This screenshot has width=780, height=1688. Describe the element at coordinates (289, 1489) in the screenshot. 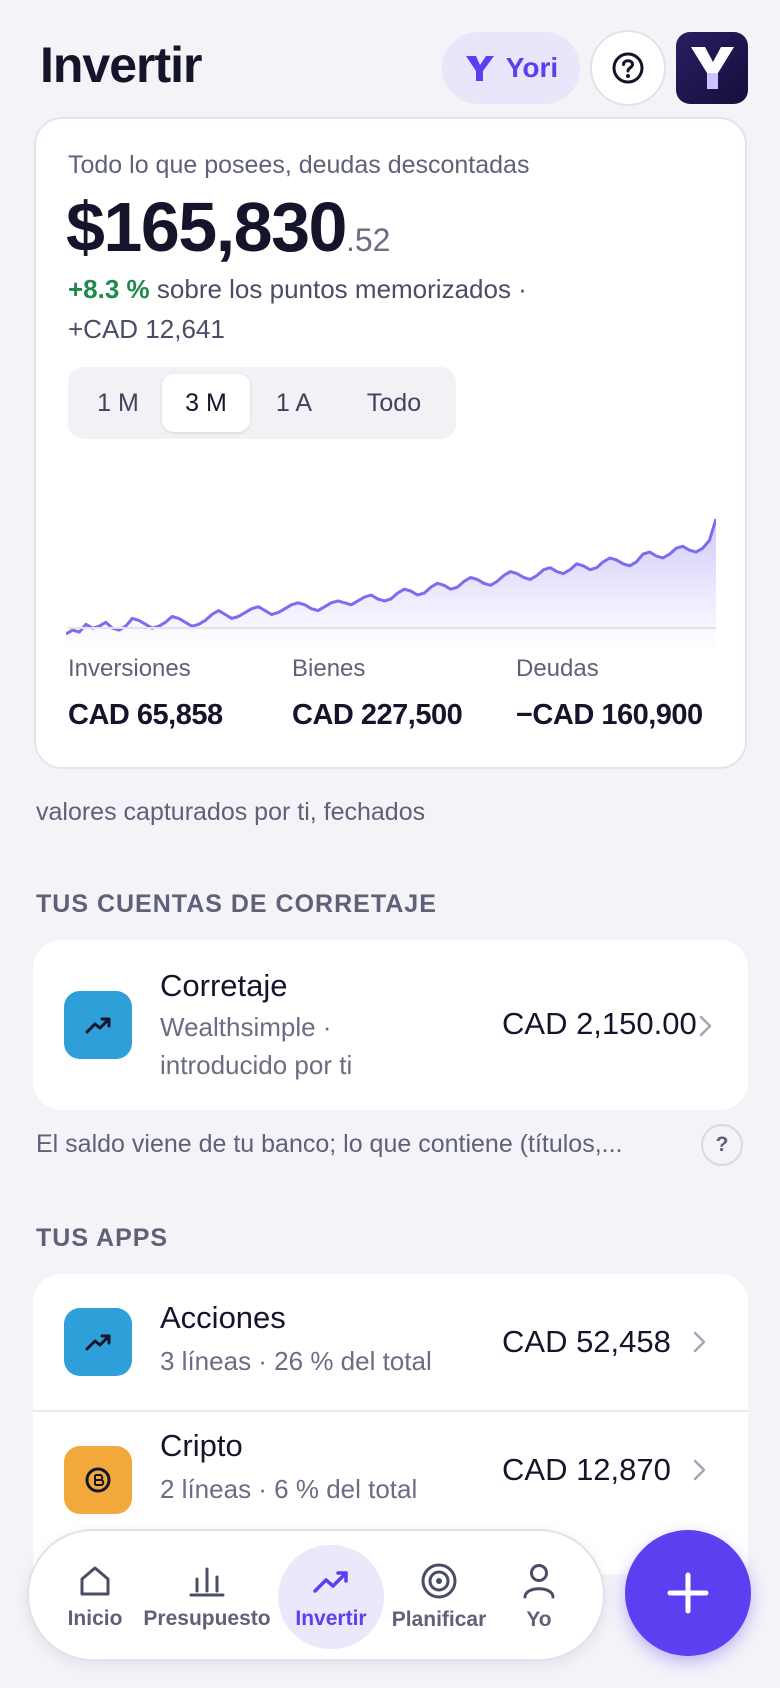

I see `row-subtitle: 2 líneas · 6 % del total` at that location.